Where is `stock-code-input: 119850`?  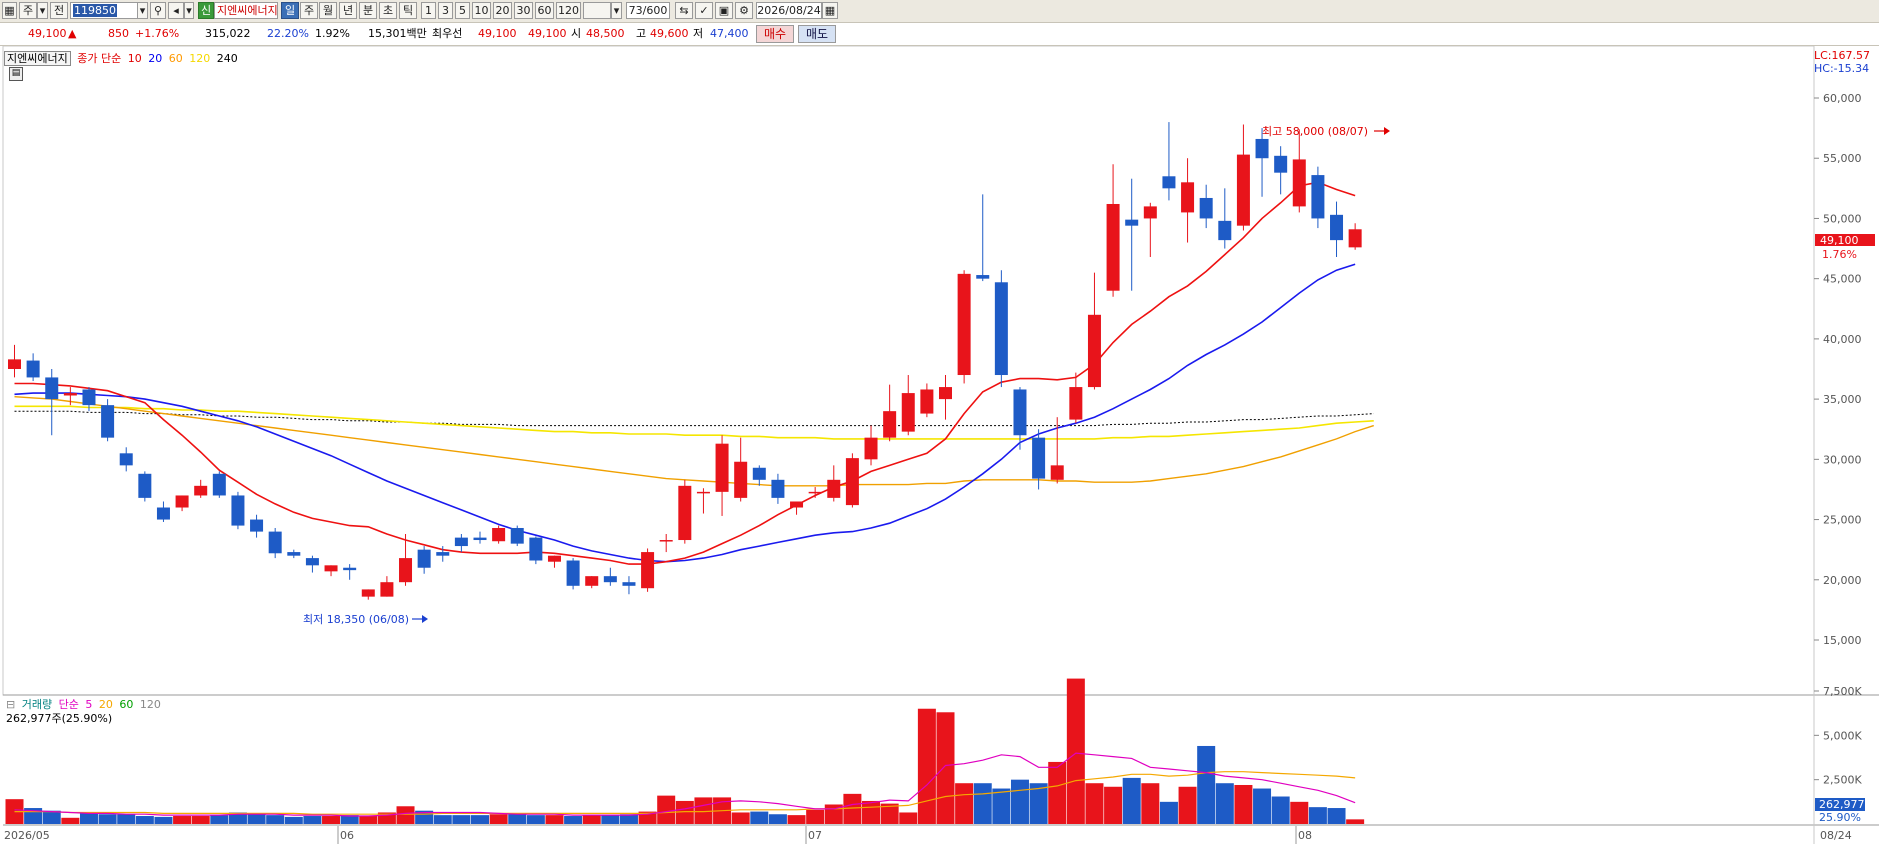 stock-code-input: 119850 is located at coordinates (104, 10).